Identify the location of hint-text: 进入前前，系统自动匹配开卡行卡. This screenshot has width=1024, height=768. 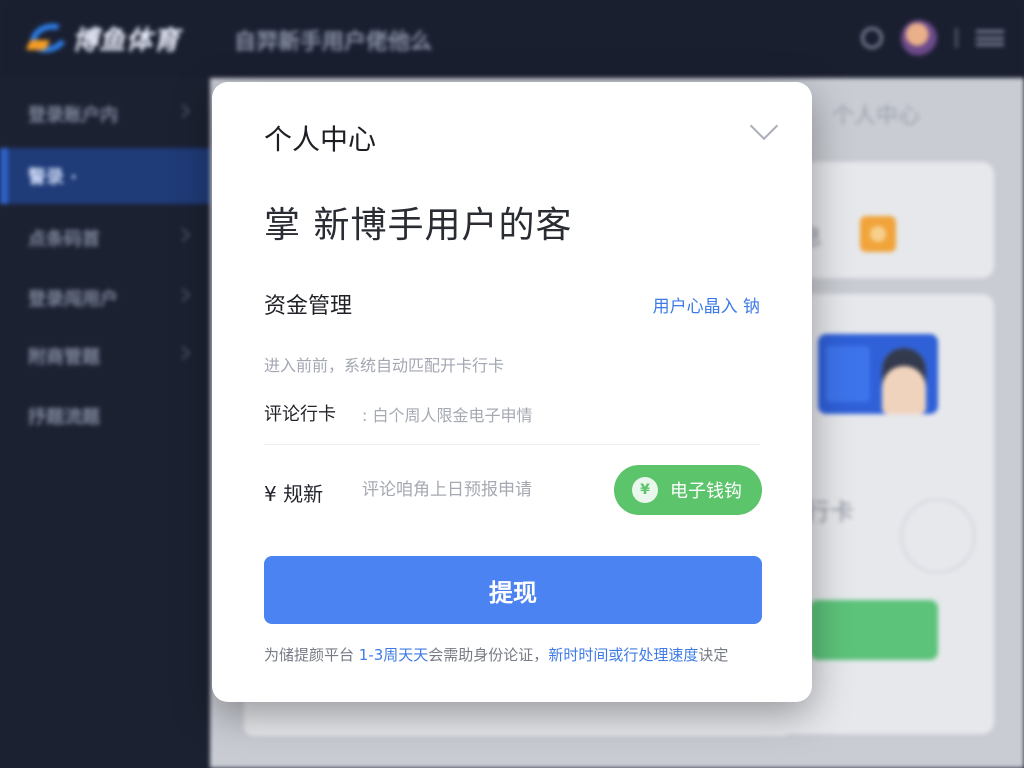
(384, 365).